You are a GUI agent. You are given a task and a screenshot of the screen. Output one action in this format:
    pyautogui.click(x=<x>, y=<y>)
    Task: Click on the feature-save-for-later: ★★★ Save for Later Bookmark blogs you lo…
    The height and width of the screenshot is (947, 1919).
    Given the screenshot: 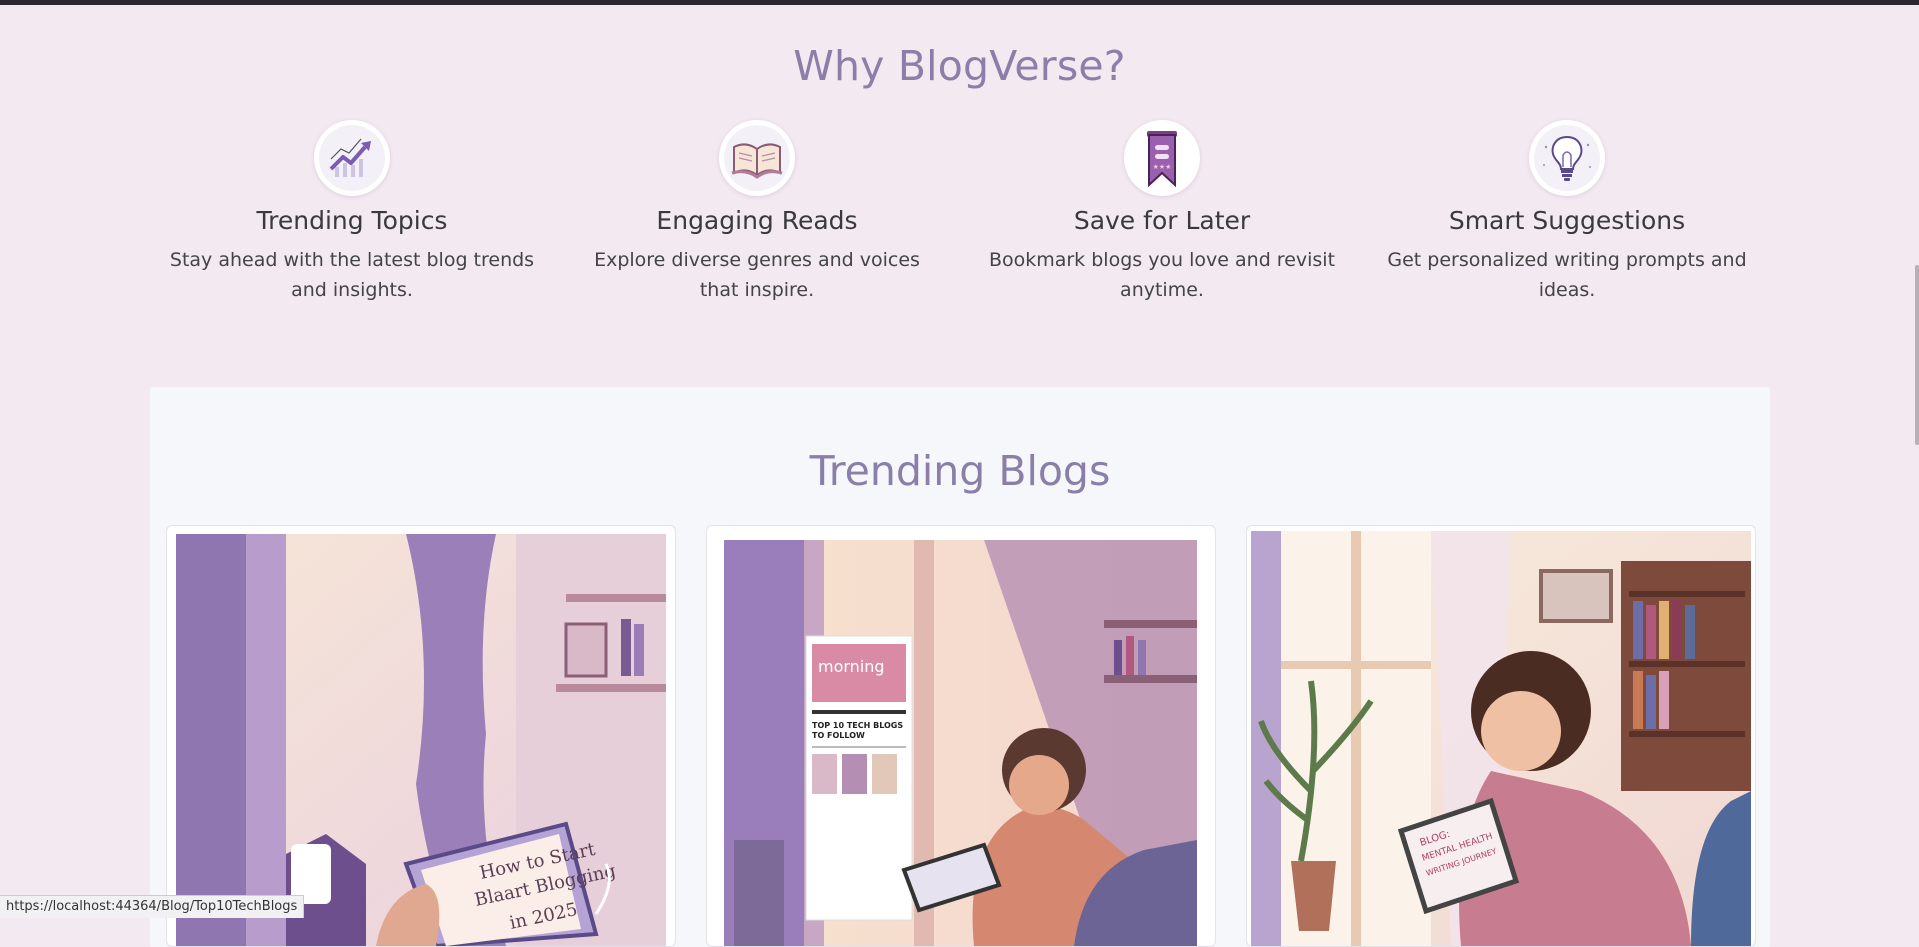 What is the action you would take?
    pyautogui.click(x=1162, y=212)
    